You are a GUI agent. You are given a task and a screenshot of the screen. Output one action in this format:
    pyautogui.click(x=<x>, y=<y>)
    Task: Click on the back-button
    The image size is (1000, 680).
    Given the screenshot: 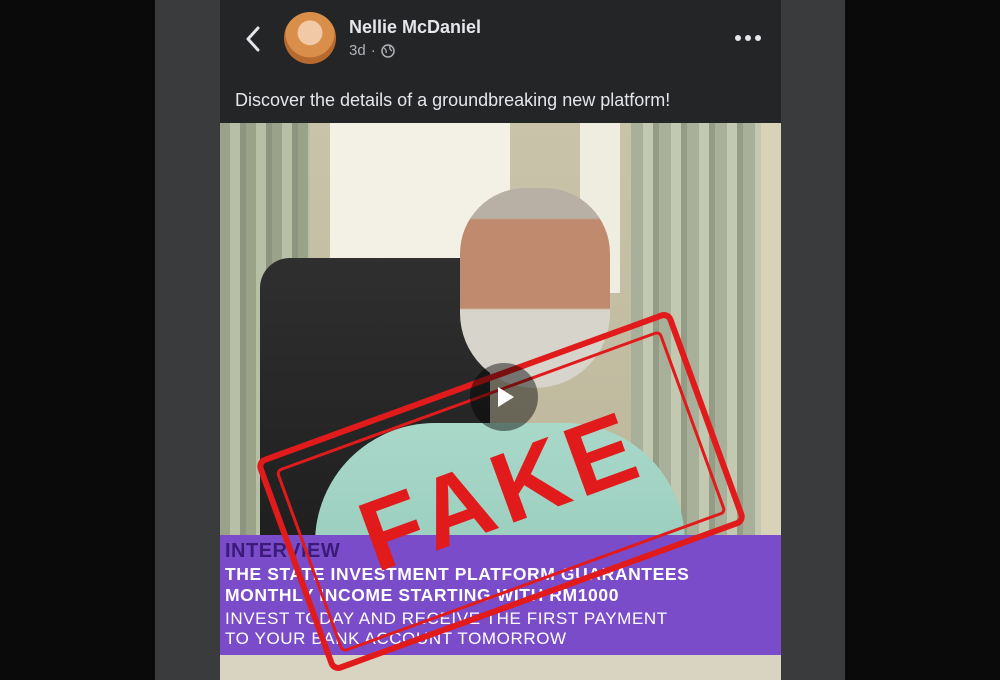 What is the action you would take?
    pyautogui.click(x=254, y=39)
    